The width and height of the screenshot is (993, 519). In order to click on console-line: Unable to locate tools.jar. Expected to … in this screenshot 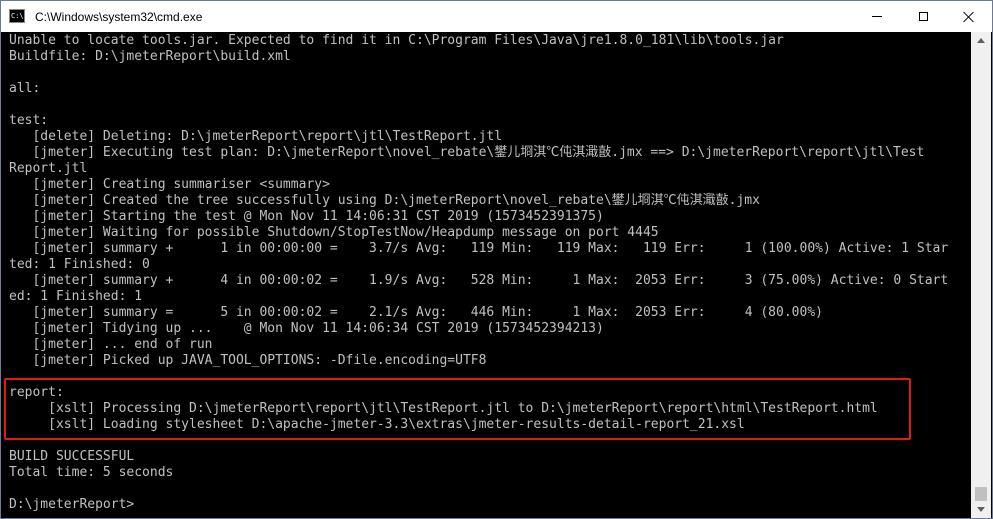, I will do `click(396, 40)`.